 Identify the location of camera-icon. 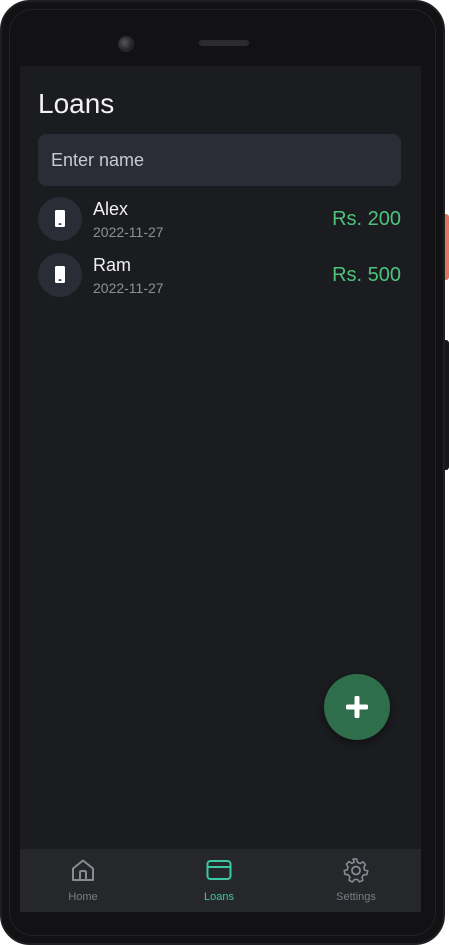
(126, 44).